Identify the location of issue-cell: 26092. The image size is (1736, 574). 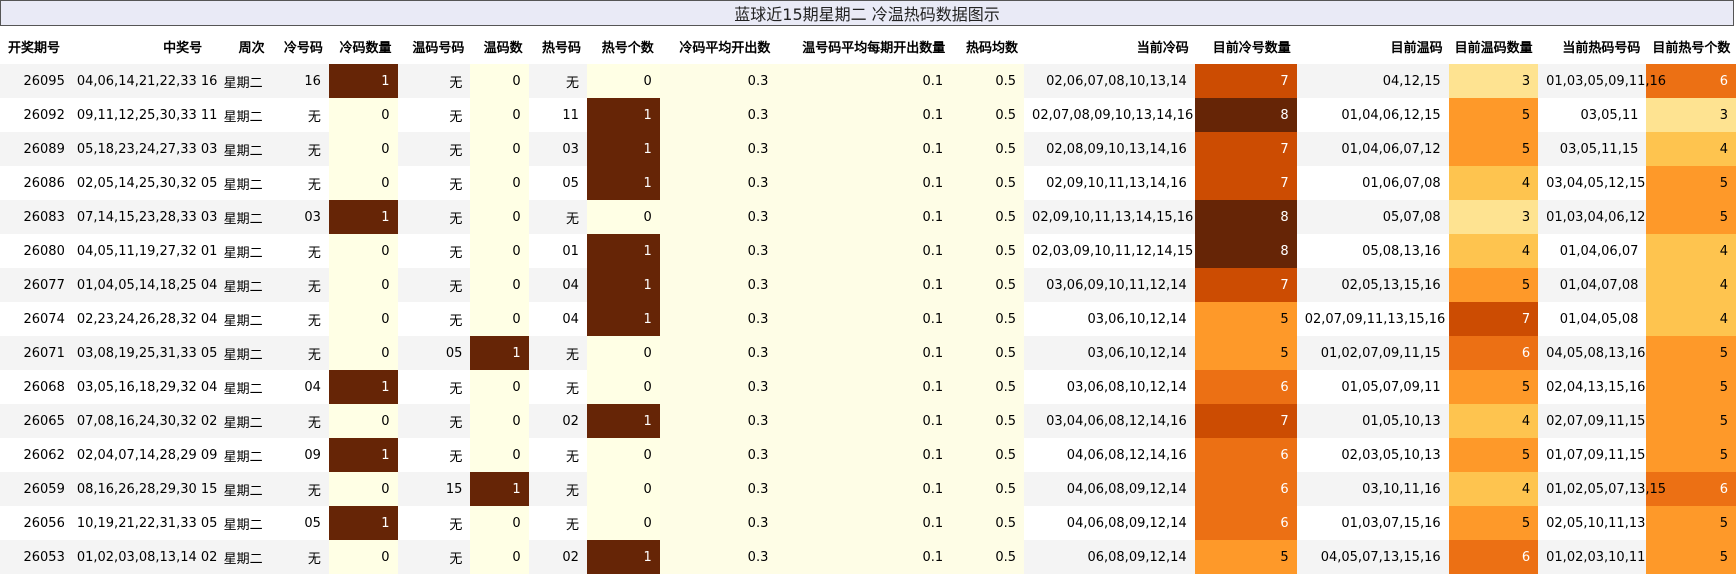
(36, 115).